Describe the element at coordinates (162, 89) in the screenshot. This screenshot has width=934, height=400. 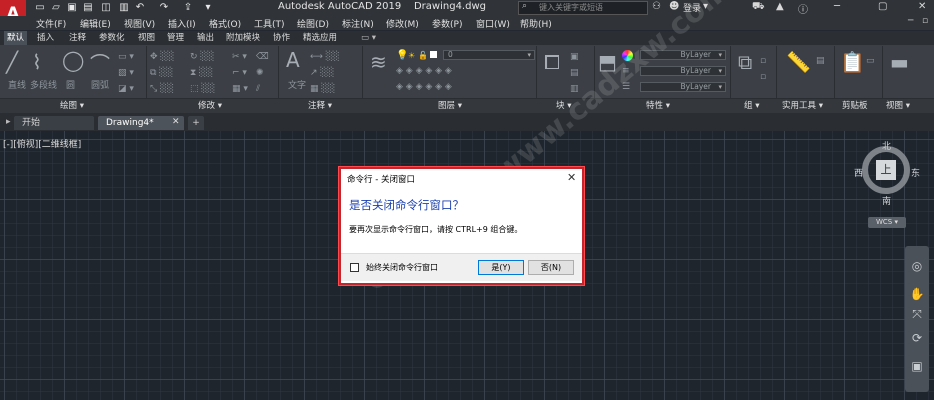
I see `stretch-tool-icon: ⤡ ░░` at that location.